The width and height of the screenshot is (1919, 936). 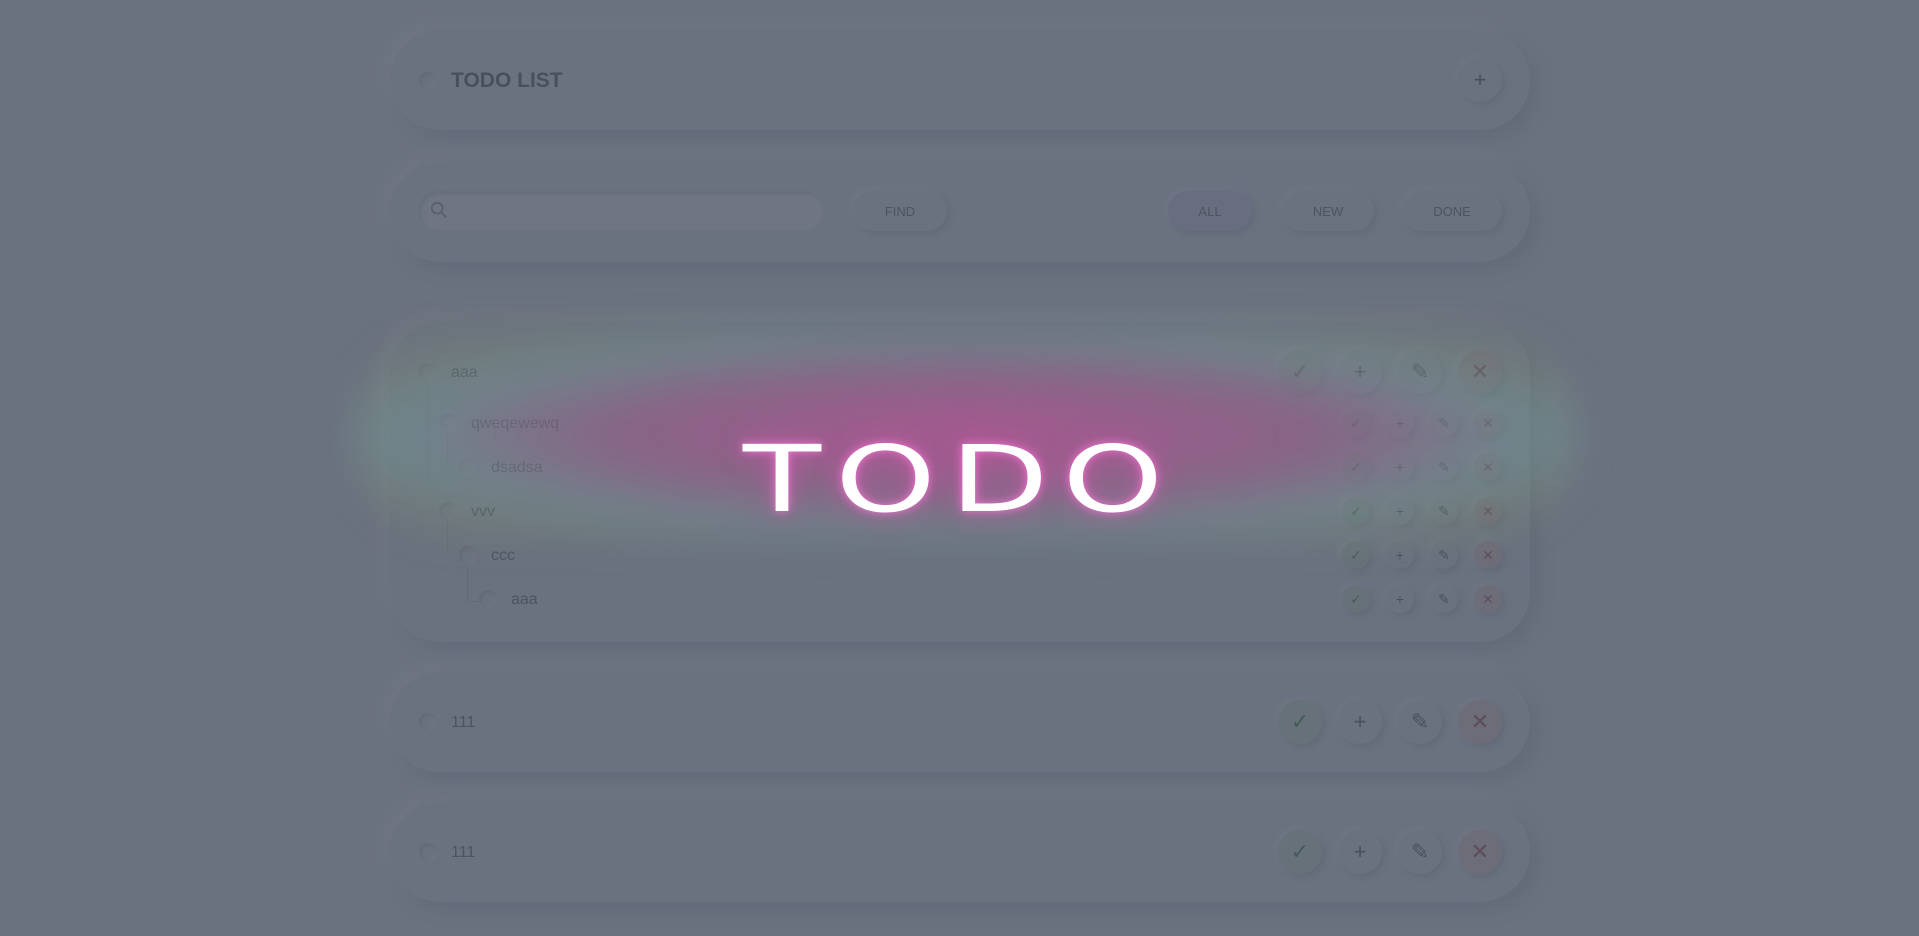 What do you see at coordinates (428, 81) in the screenshot?
I see `header-checkbox` at bounding box center [428, 81].